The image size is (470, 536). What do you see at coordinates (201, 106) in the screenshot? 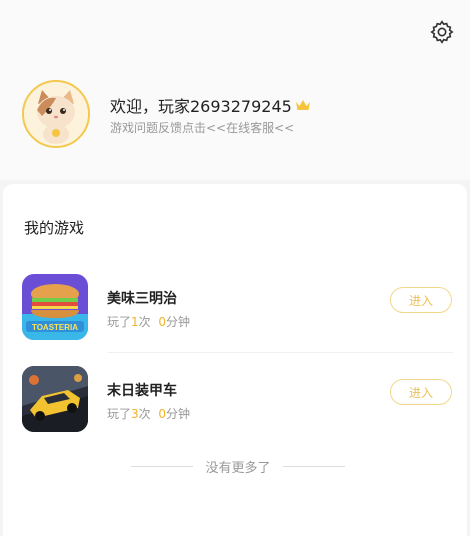
I see `welcome-text: 欢迎，玩家2693279245` at bounding box center [201, 106].